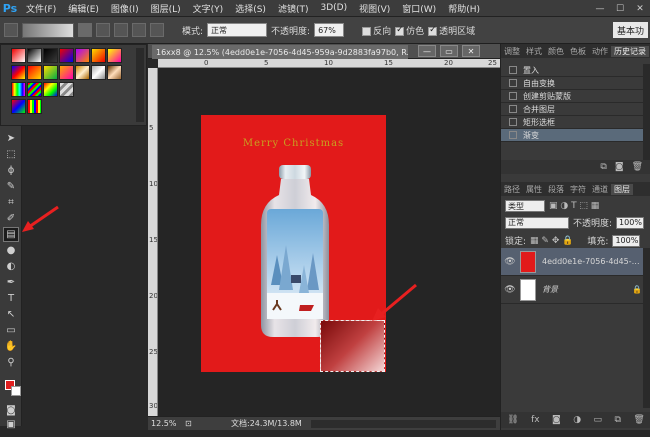  What do you see at coordinates (11, 266) in the screenshot?
I see `dodge-tool-icon: ◐` at bounding box center [11, 266].